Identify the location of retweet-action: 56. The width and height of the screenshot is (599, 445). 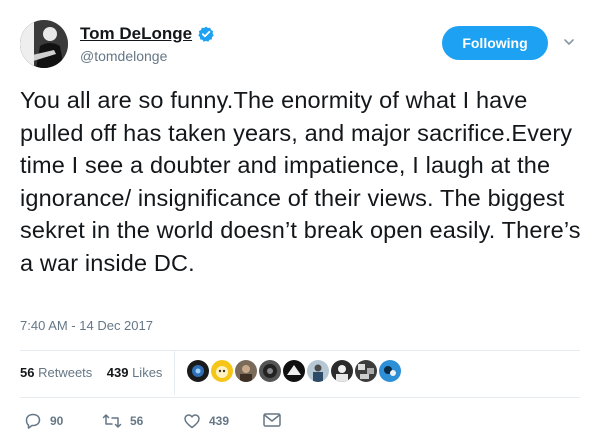
(122, 421).